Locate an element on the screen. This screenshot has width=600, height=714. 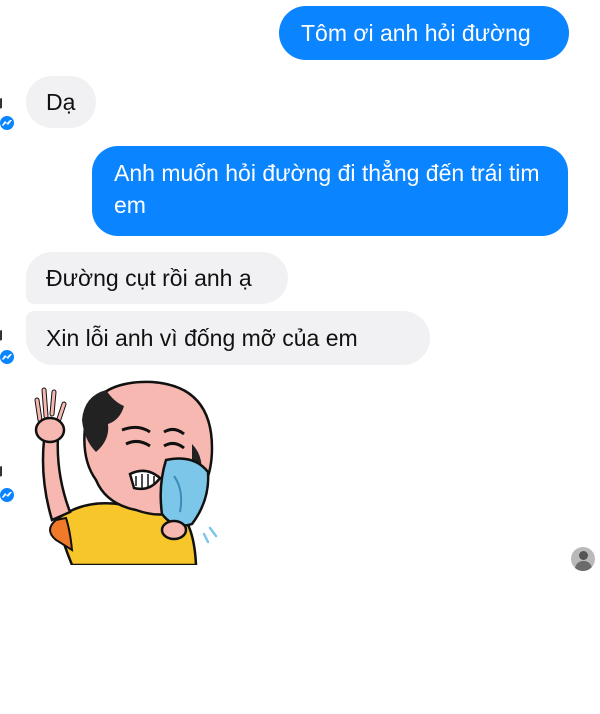
message-bubble-incoming: Xin lỗi anh vì đống mỡ của em is located at coordinates (228, 338).